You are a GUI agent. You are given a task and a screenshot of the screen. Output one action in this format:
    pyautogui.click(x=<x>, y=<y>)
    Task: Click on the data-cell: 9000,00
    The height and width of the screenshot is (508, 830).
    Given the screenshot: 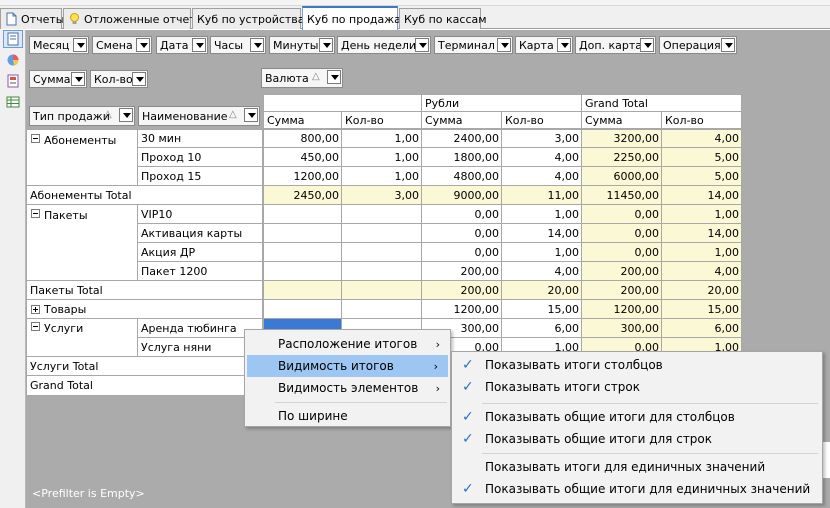 What is the action you would take?
    pyautogui.click(x=462, y=195)
    